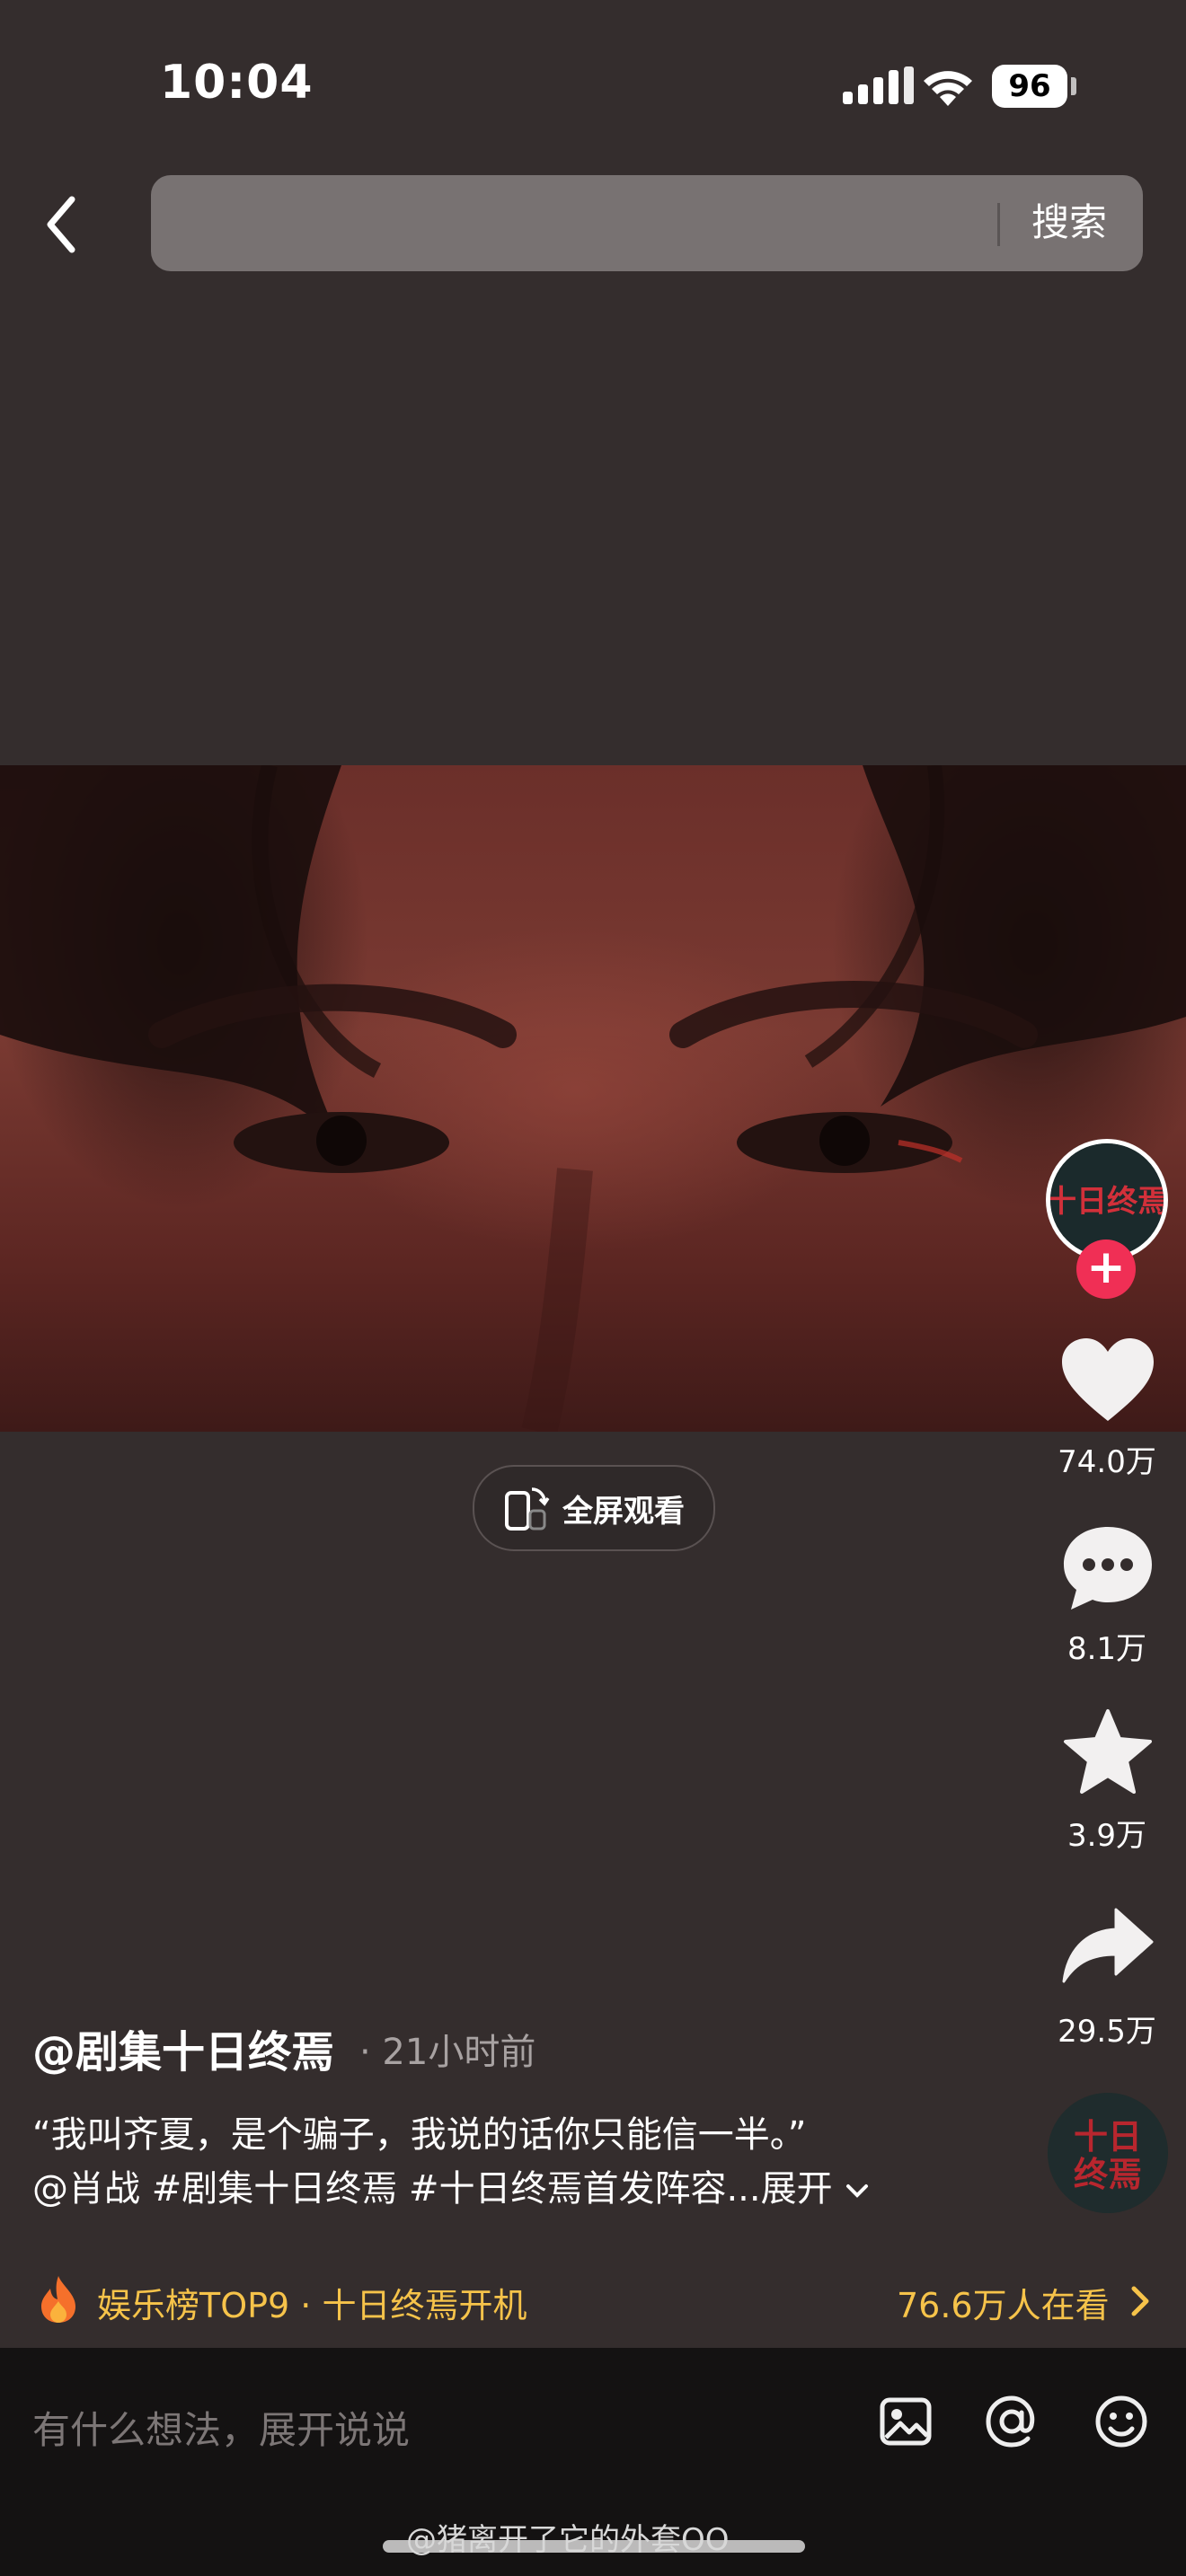 The image size is (1186, 2576). Describe the element at coordinates (1108, 2174) in the screenshot. I see `svg-text: 终焉` at that location.